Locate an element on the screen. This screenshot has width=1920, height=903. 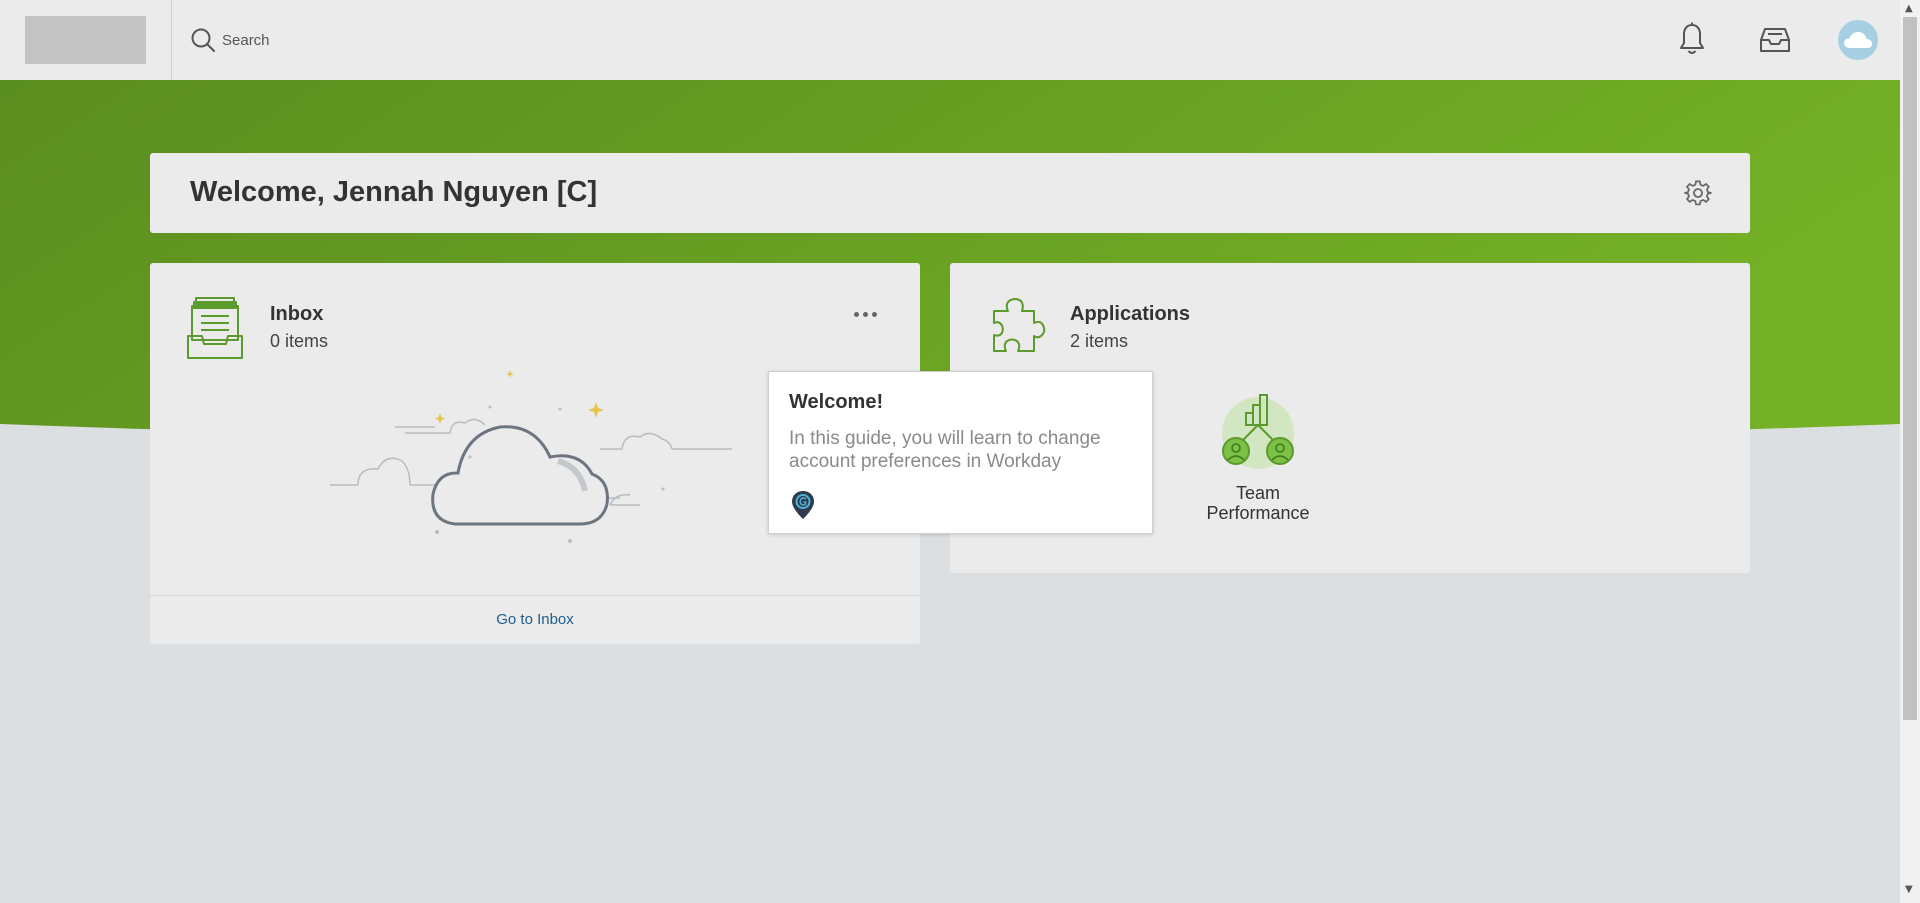
go-to-inbox-link: Go to Inbox is located at coordinates (535, 619).